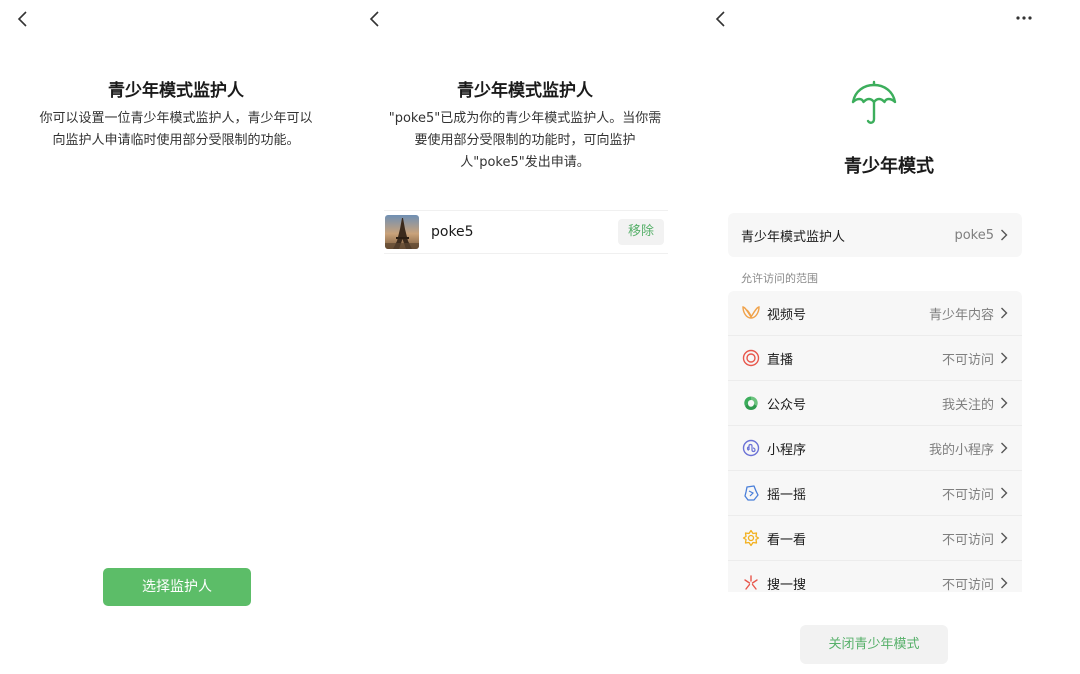  I want to click on scope-row-top-stories: 看一看 不可访问, so click(875, 538).